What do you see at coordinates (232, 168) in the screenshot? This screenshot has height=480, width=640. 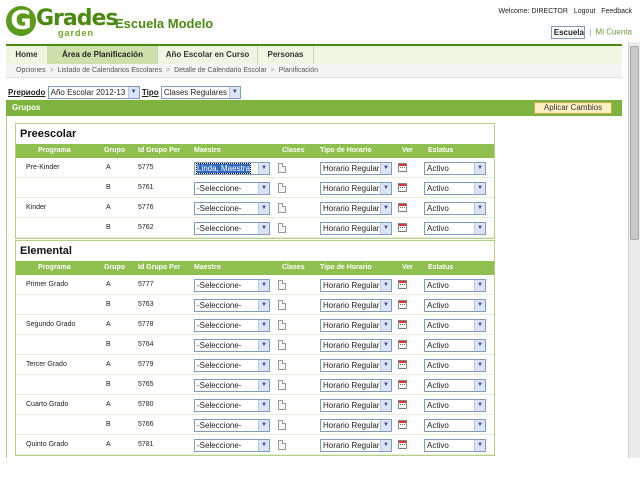 I see `maestro-select: Linda, Maestra ▼` at bounding box center [232, 168].